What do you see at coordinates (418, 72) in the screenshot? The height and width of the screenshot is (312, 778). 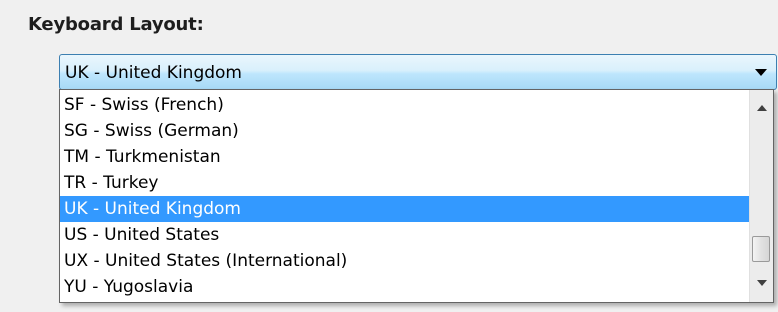 I see `keyboard-layout-combobox: UK - United Kingdom` at bounding box center [418, 72].